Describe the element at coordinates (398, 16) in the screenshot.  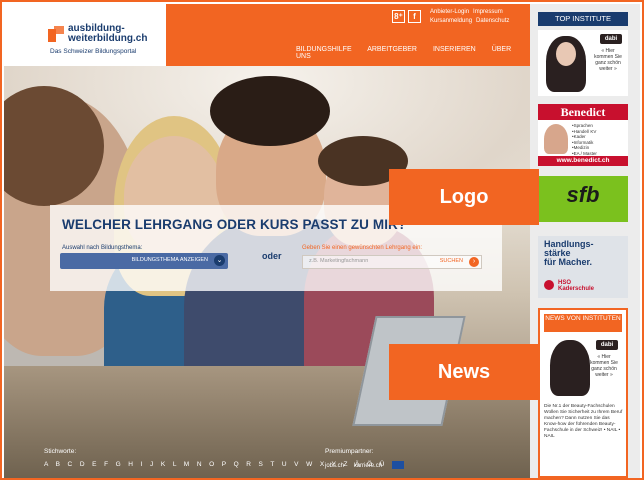
I see `google-plus-icon: 8⁺` at that location.